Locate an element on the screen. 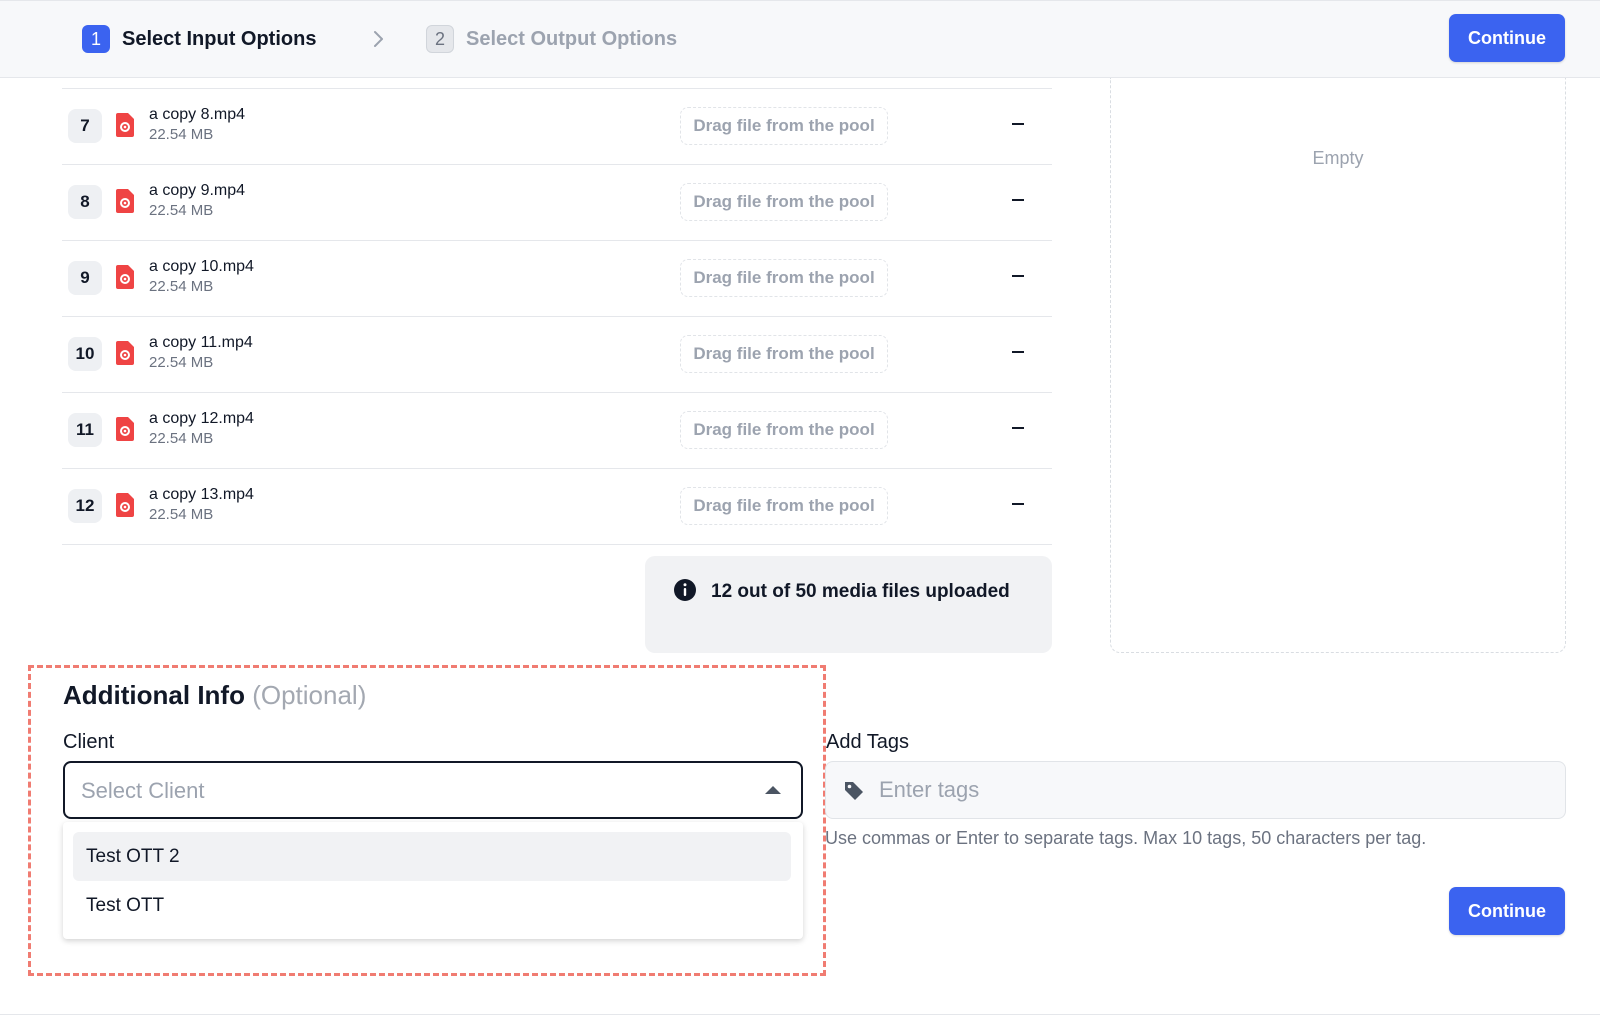 This screenshot has height=1024, width=1600. add-tags-label: Add Tags is located at coordinates (868, 742).